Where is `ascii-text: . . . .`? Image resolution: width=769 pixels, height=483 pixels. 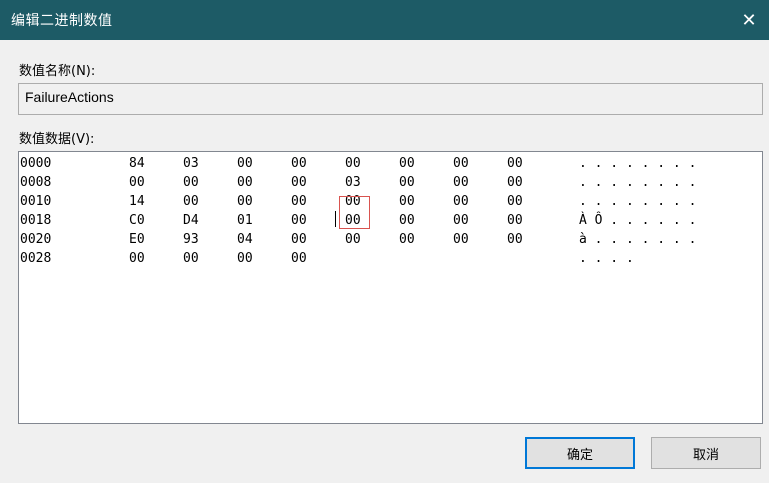
ascii-text: . . . . is located at coordinates (606, 258).